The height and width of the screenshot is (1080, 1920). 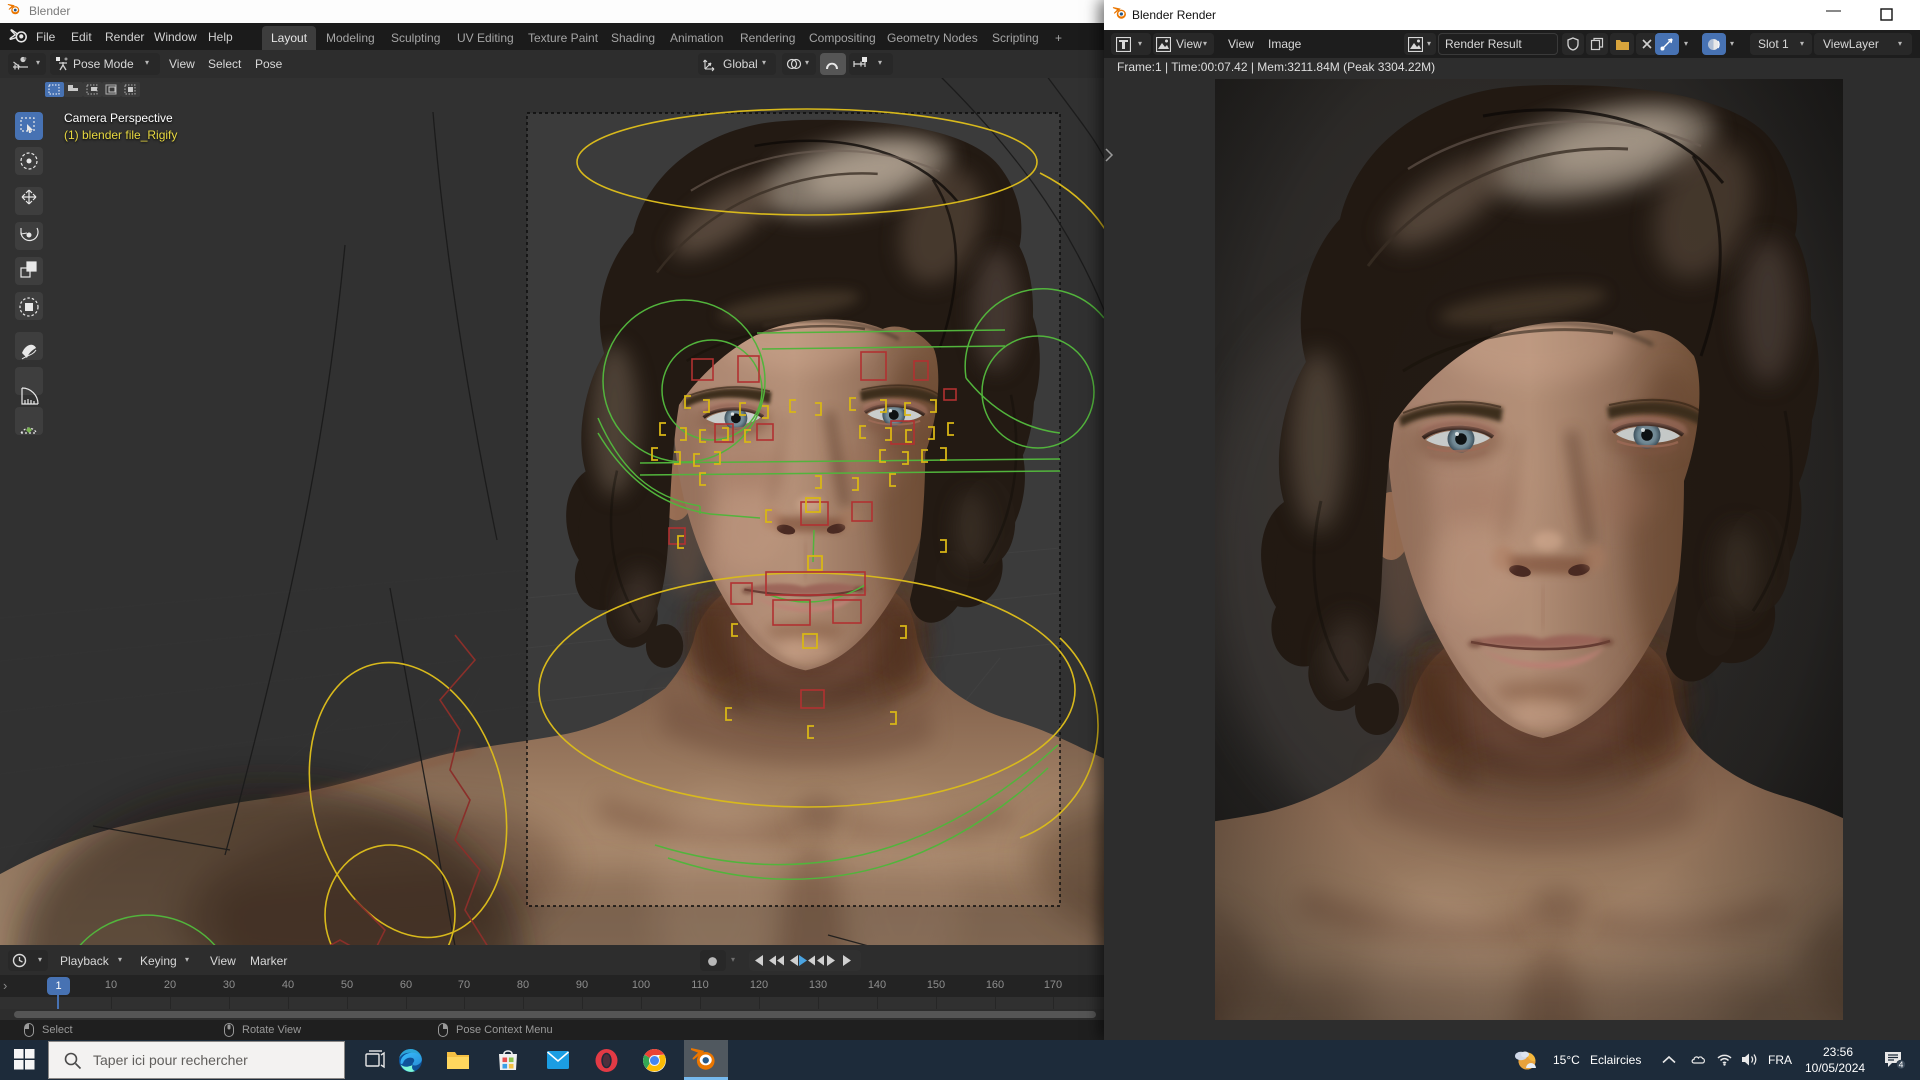 I want to click on svg-text: 4, so click(x=1901, y=1065).